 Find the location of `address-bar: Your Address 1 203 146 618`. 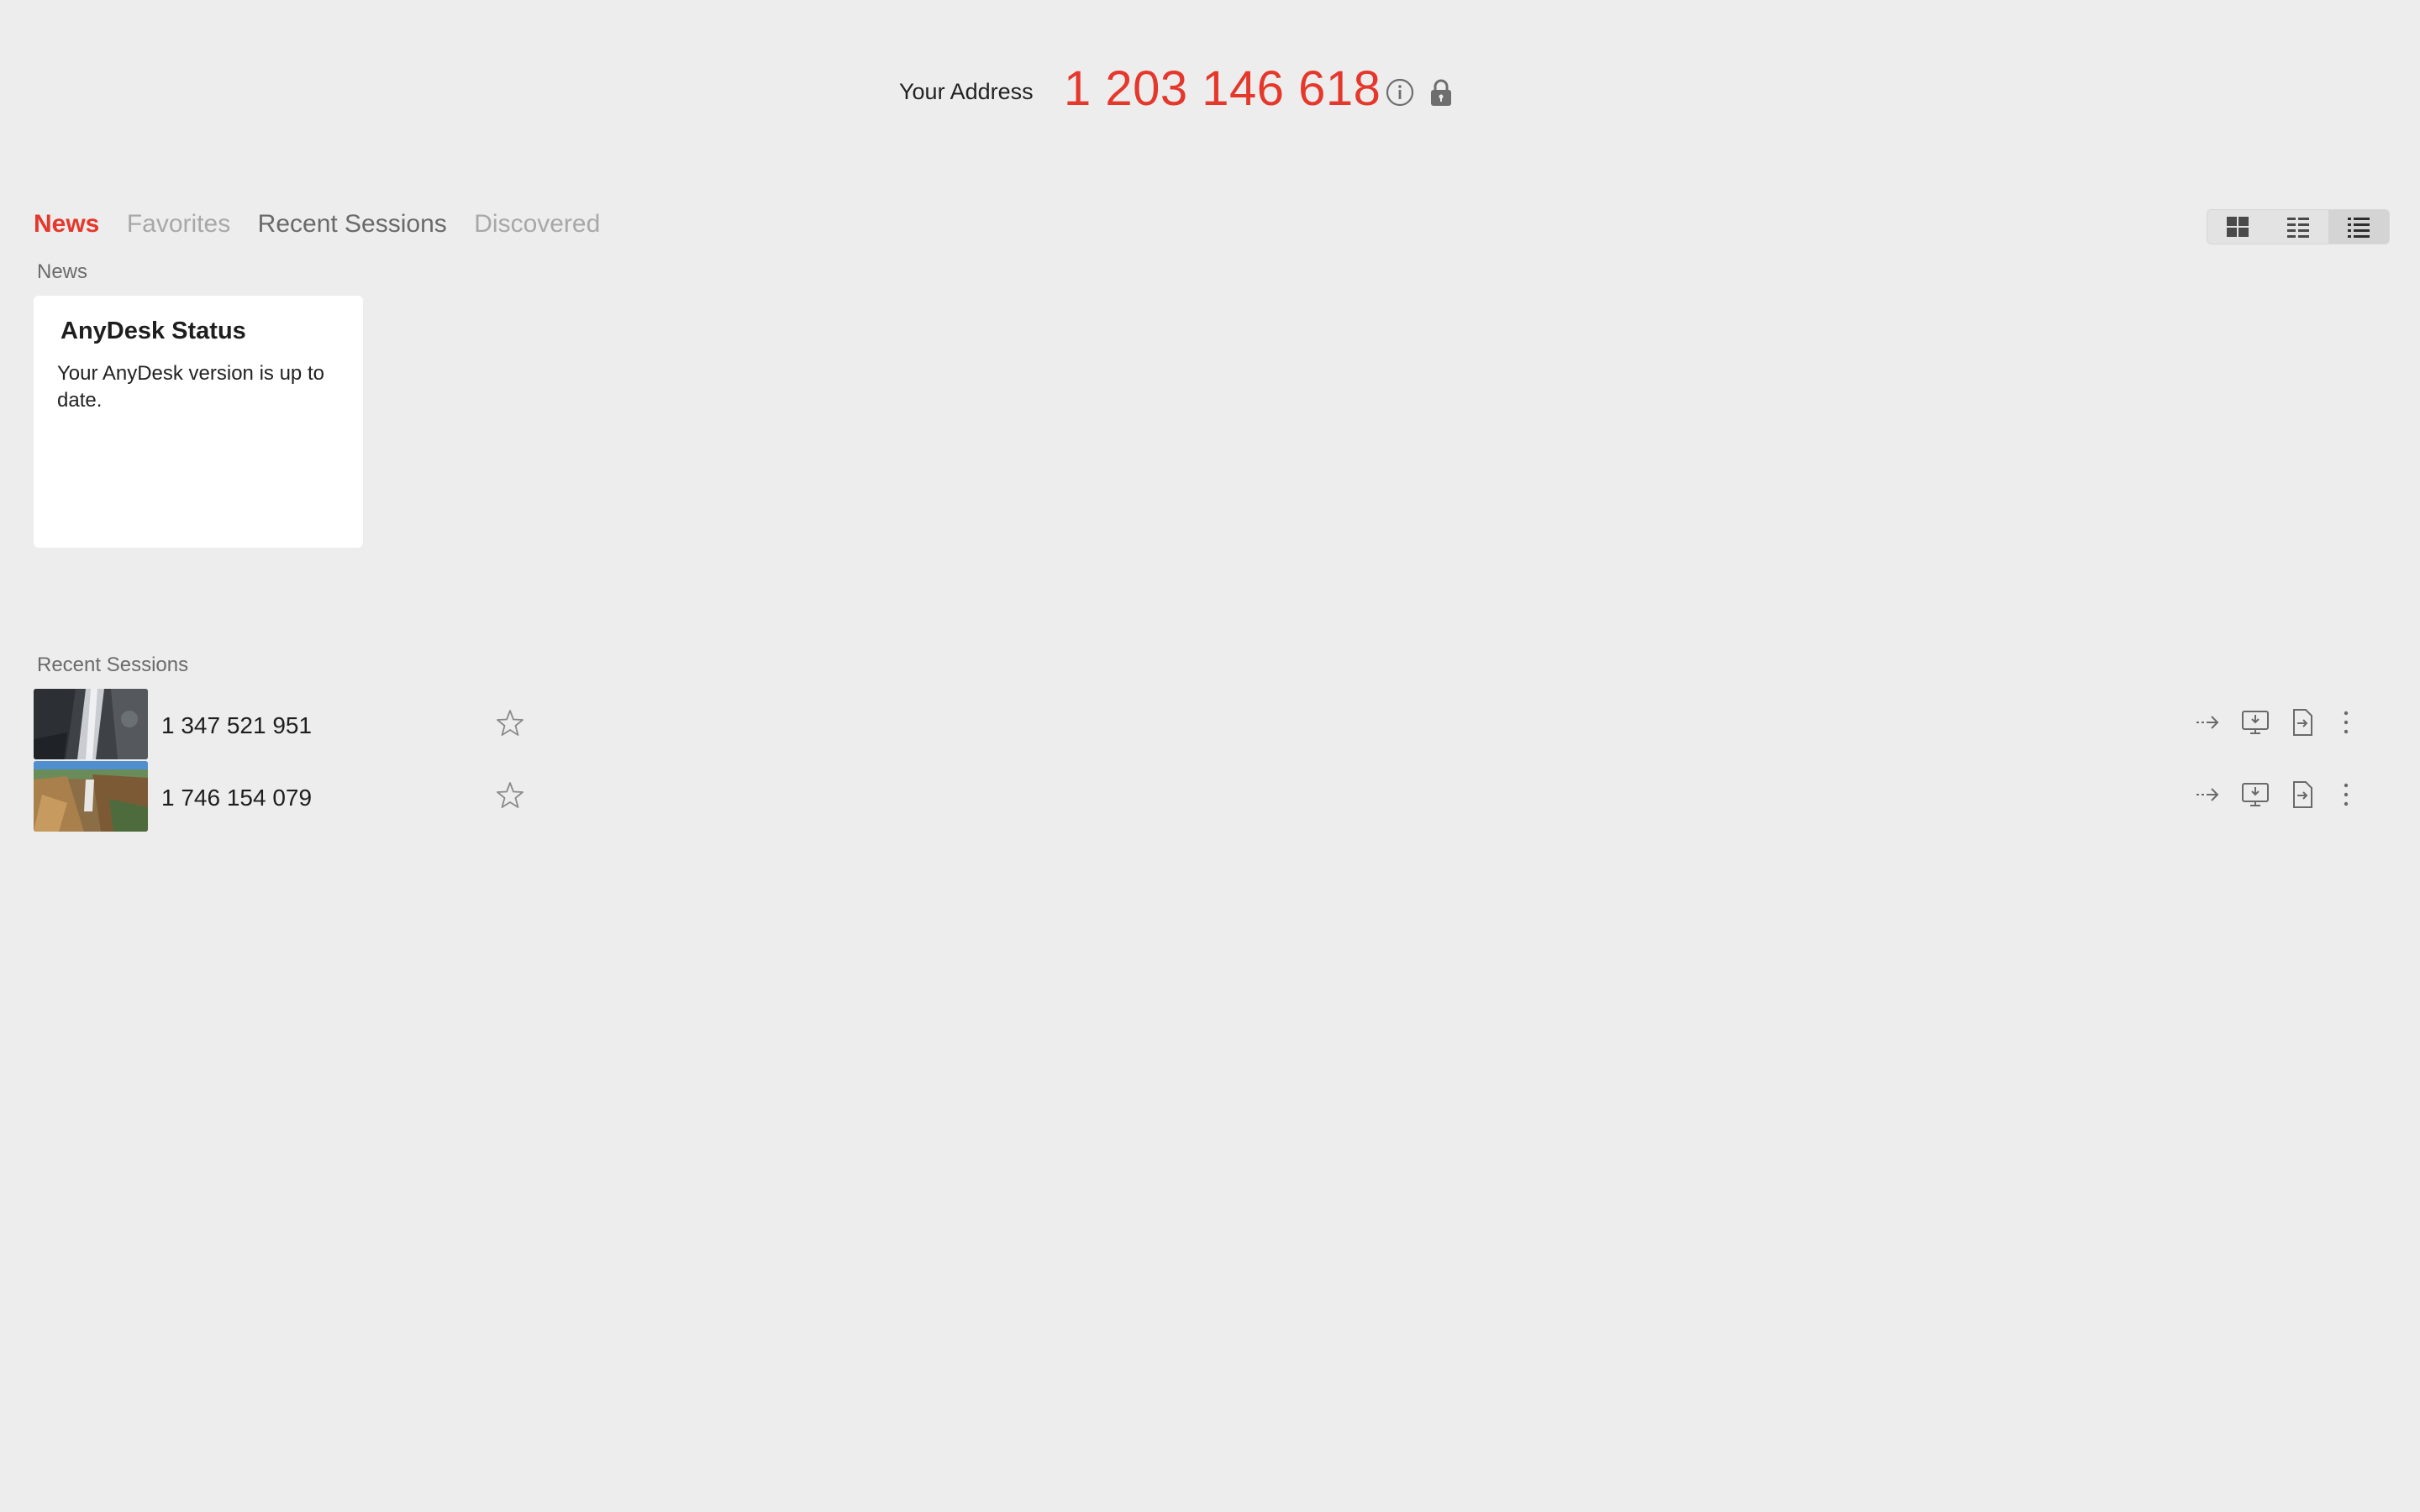

address-bar: Your Address 1 203 146 618 is located at coordinates (1210, 94).